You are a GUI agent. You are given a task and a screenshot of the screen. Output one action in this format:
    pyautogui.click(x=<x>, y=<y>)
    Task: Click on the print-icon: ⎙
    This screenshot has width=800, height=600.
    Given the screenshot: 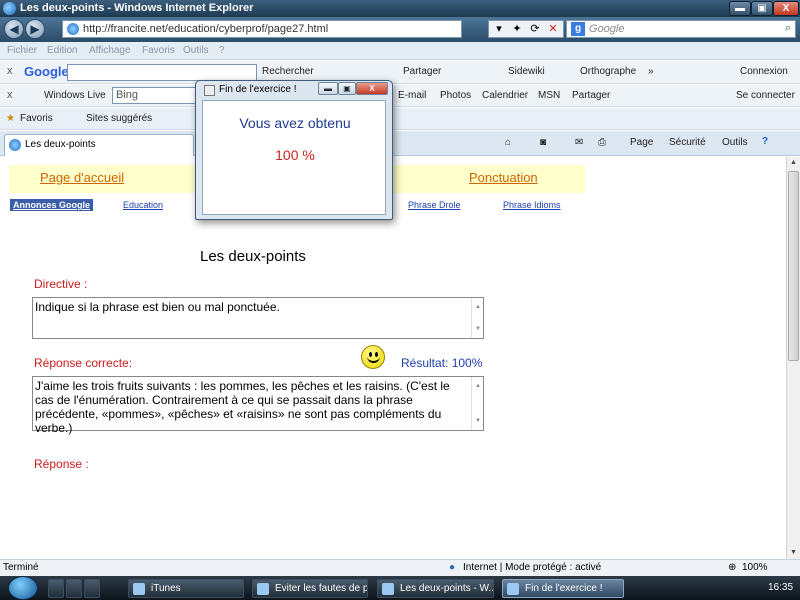 What is the action you would take?
    pyautogui.click(x=602, y=142)
    